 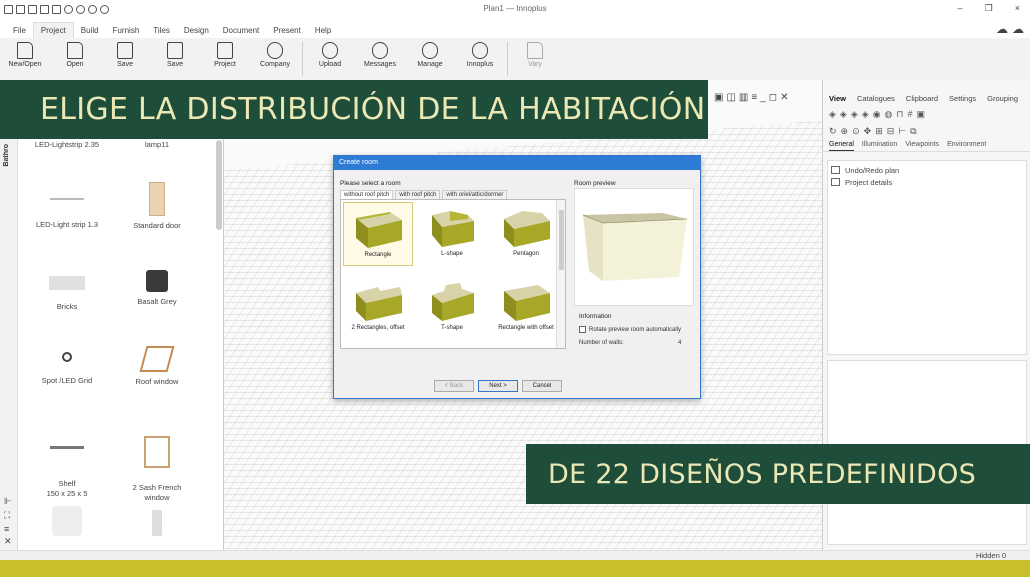 I want to click on project-details-button: Project, so click(x=225, y=55).